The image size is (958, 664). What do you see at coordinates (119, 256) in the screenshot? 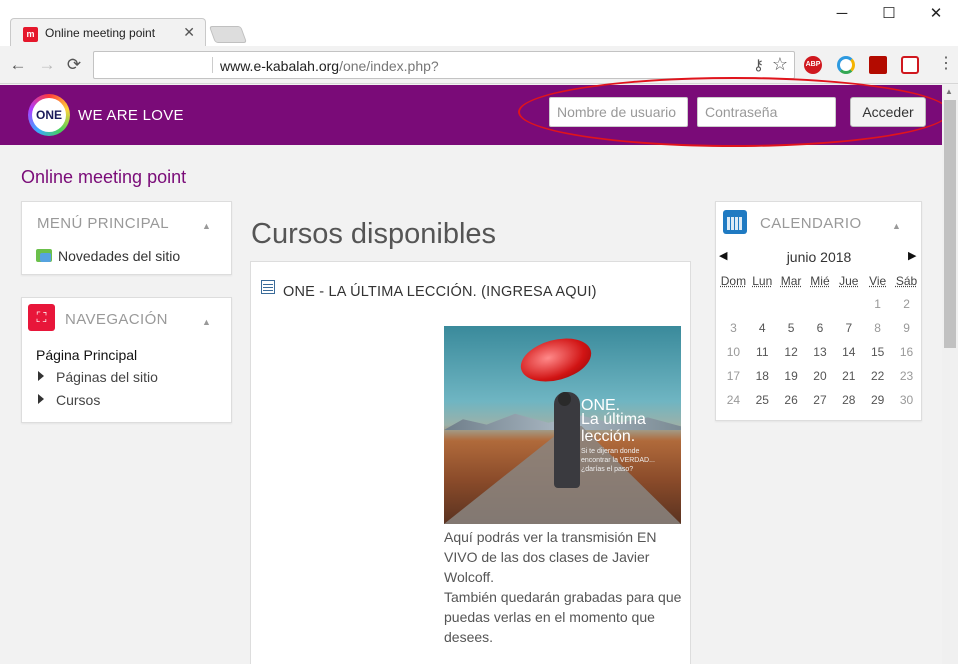
I see `menu-item-news: Novedades del sitio` at bounding box center [119, 256].